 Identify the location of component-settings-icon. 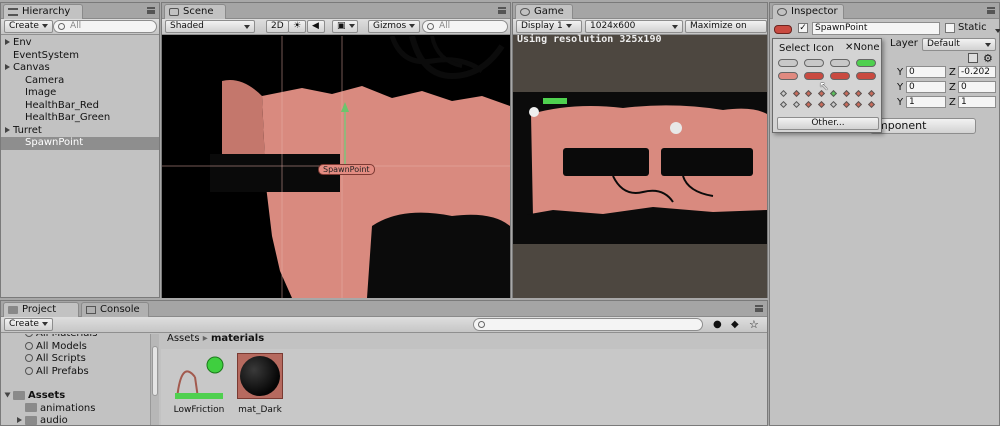
(973, 58).